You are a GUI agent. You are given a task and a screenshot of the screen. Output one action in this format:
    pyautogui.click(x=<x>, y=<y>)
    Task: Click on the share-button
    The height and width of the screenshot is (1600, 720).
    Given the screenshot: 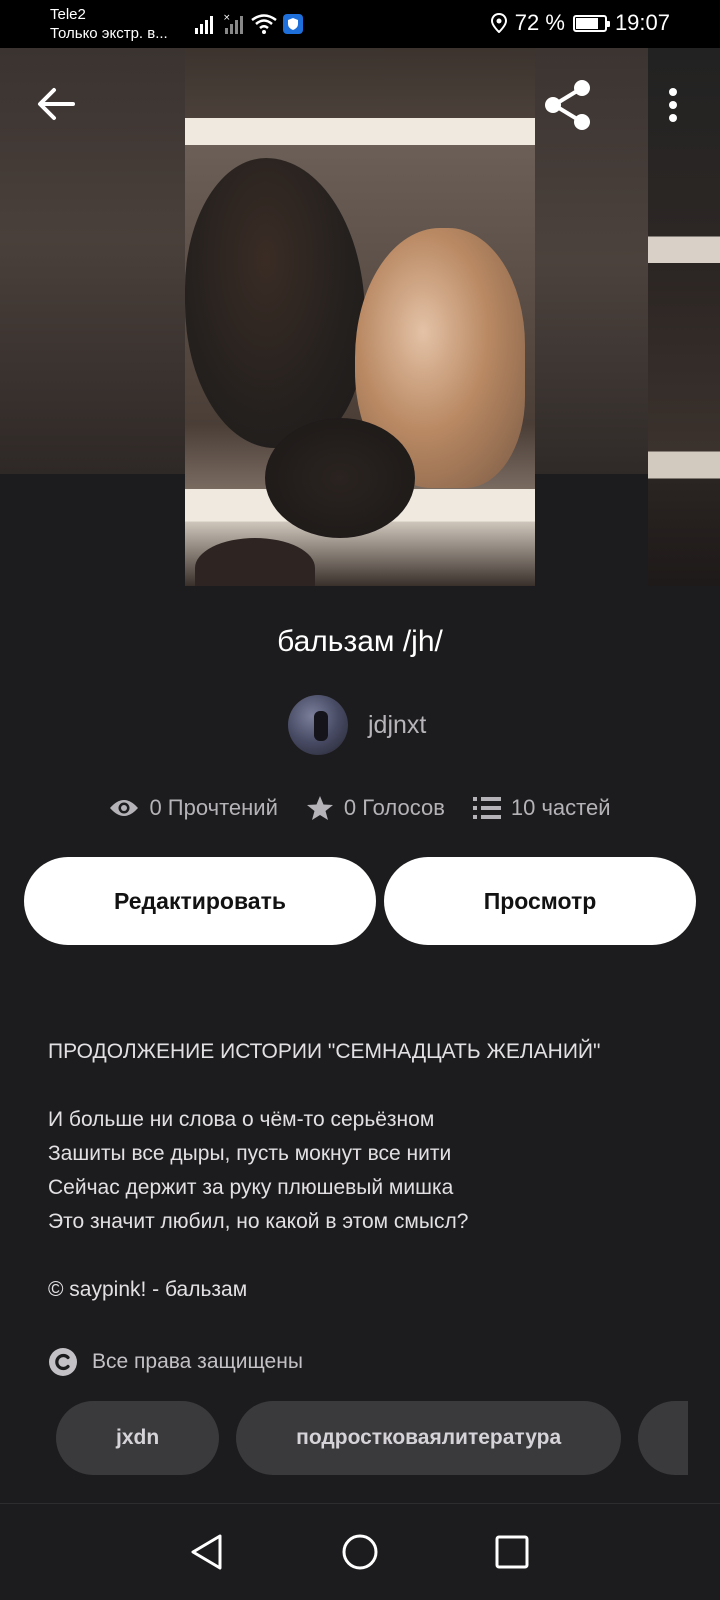 What is the action you would take?
    pyautogui.click(x=568, y=105)
    